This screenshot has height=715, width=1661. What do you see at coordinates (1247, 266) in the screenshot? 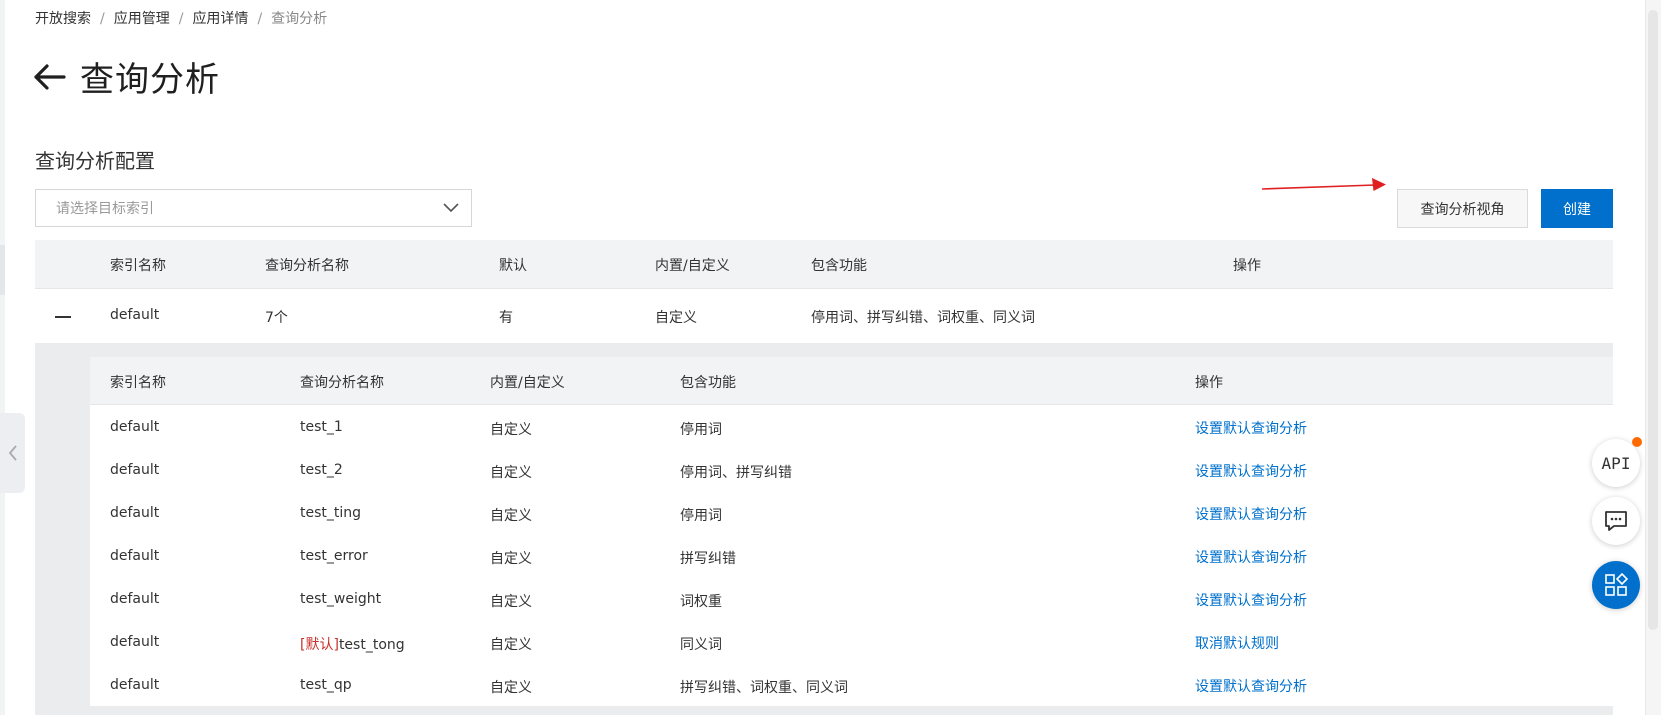
I see `header-actions: 操作` at bounding box center [1247, 266].